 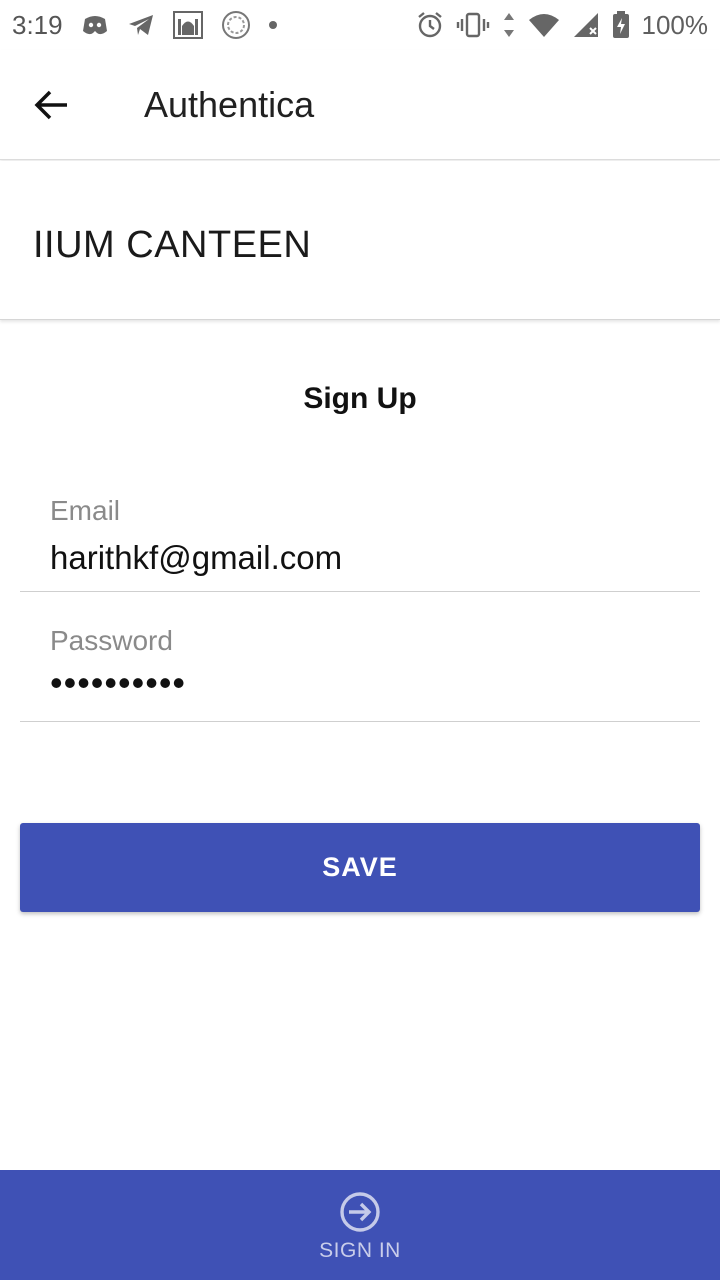 What do you see at coordinates (360, 656) in the screenshot?
I see `password-field: Password ••••••••••` at bounding box center [360, 656].